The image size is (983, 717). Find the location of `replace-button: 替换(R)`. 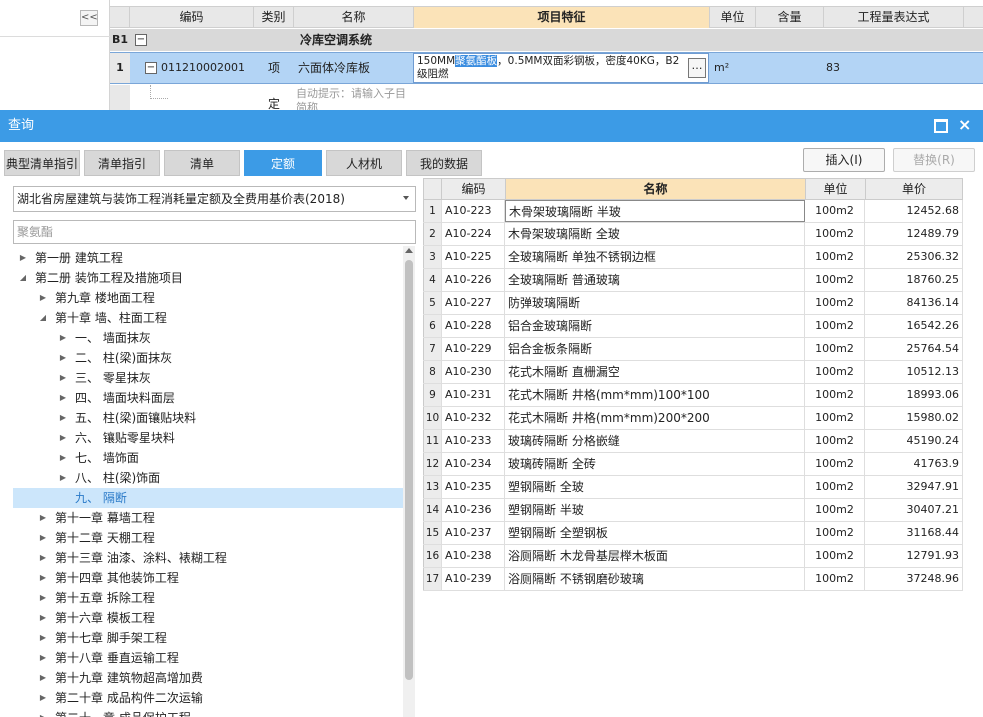

replace-button: 替换(R) is located at coordinates (934, 160).